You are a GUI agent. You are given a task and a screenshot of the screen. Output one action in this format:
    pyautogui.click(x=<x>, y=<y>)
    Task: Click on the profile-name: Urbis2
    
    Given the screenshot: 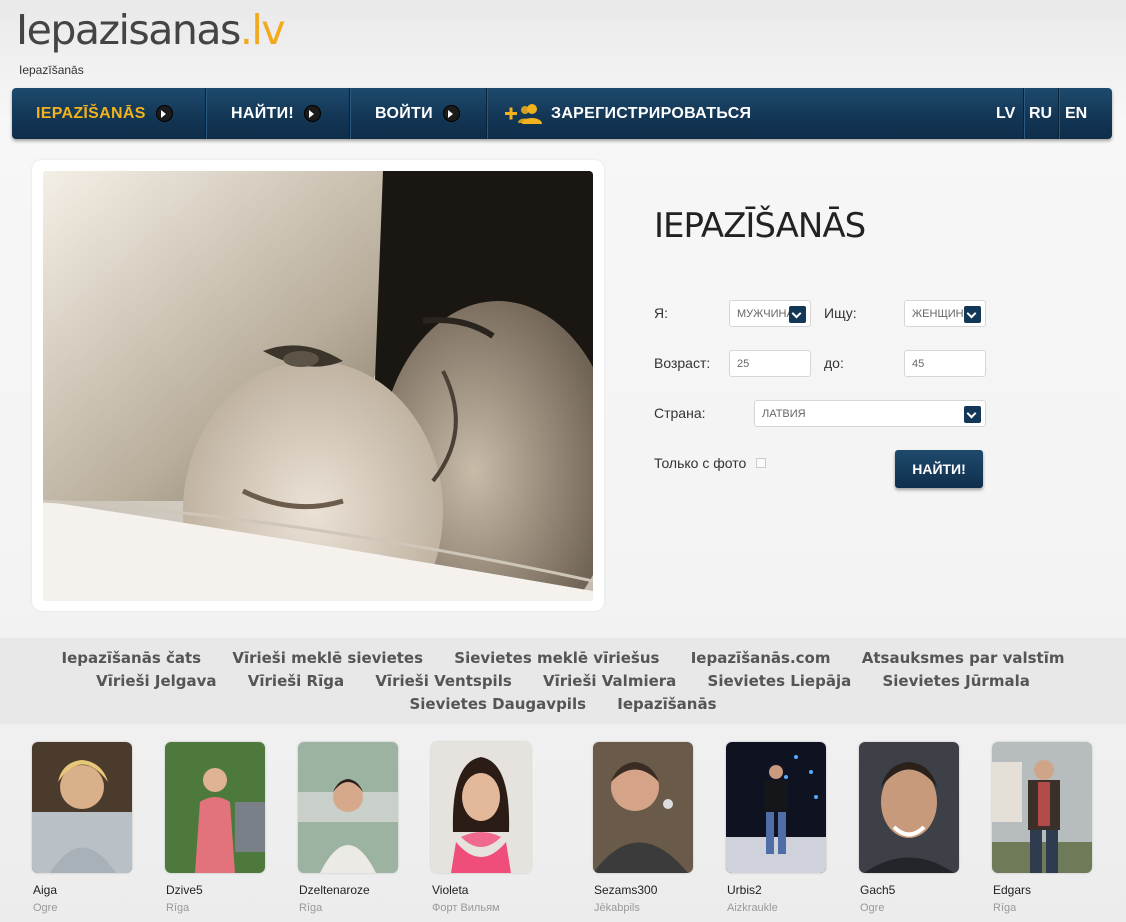 What is the action you would take?
    pyautogui.click(x=744, y=890)
    